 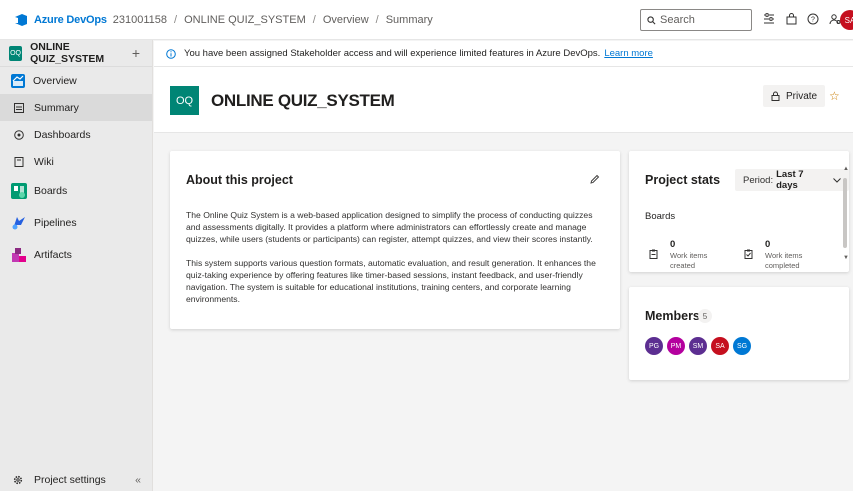 I want to click on favorite-star-icon: ☆, so click(x=834, y=96).